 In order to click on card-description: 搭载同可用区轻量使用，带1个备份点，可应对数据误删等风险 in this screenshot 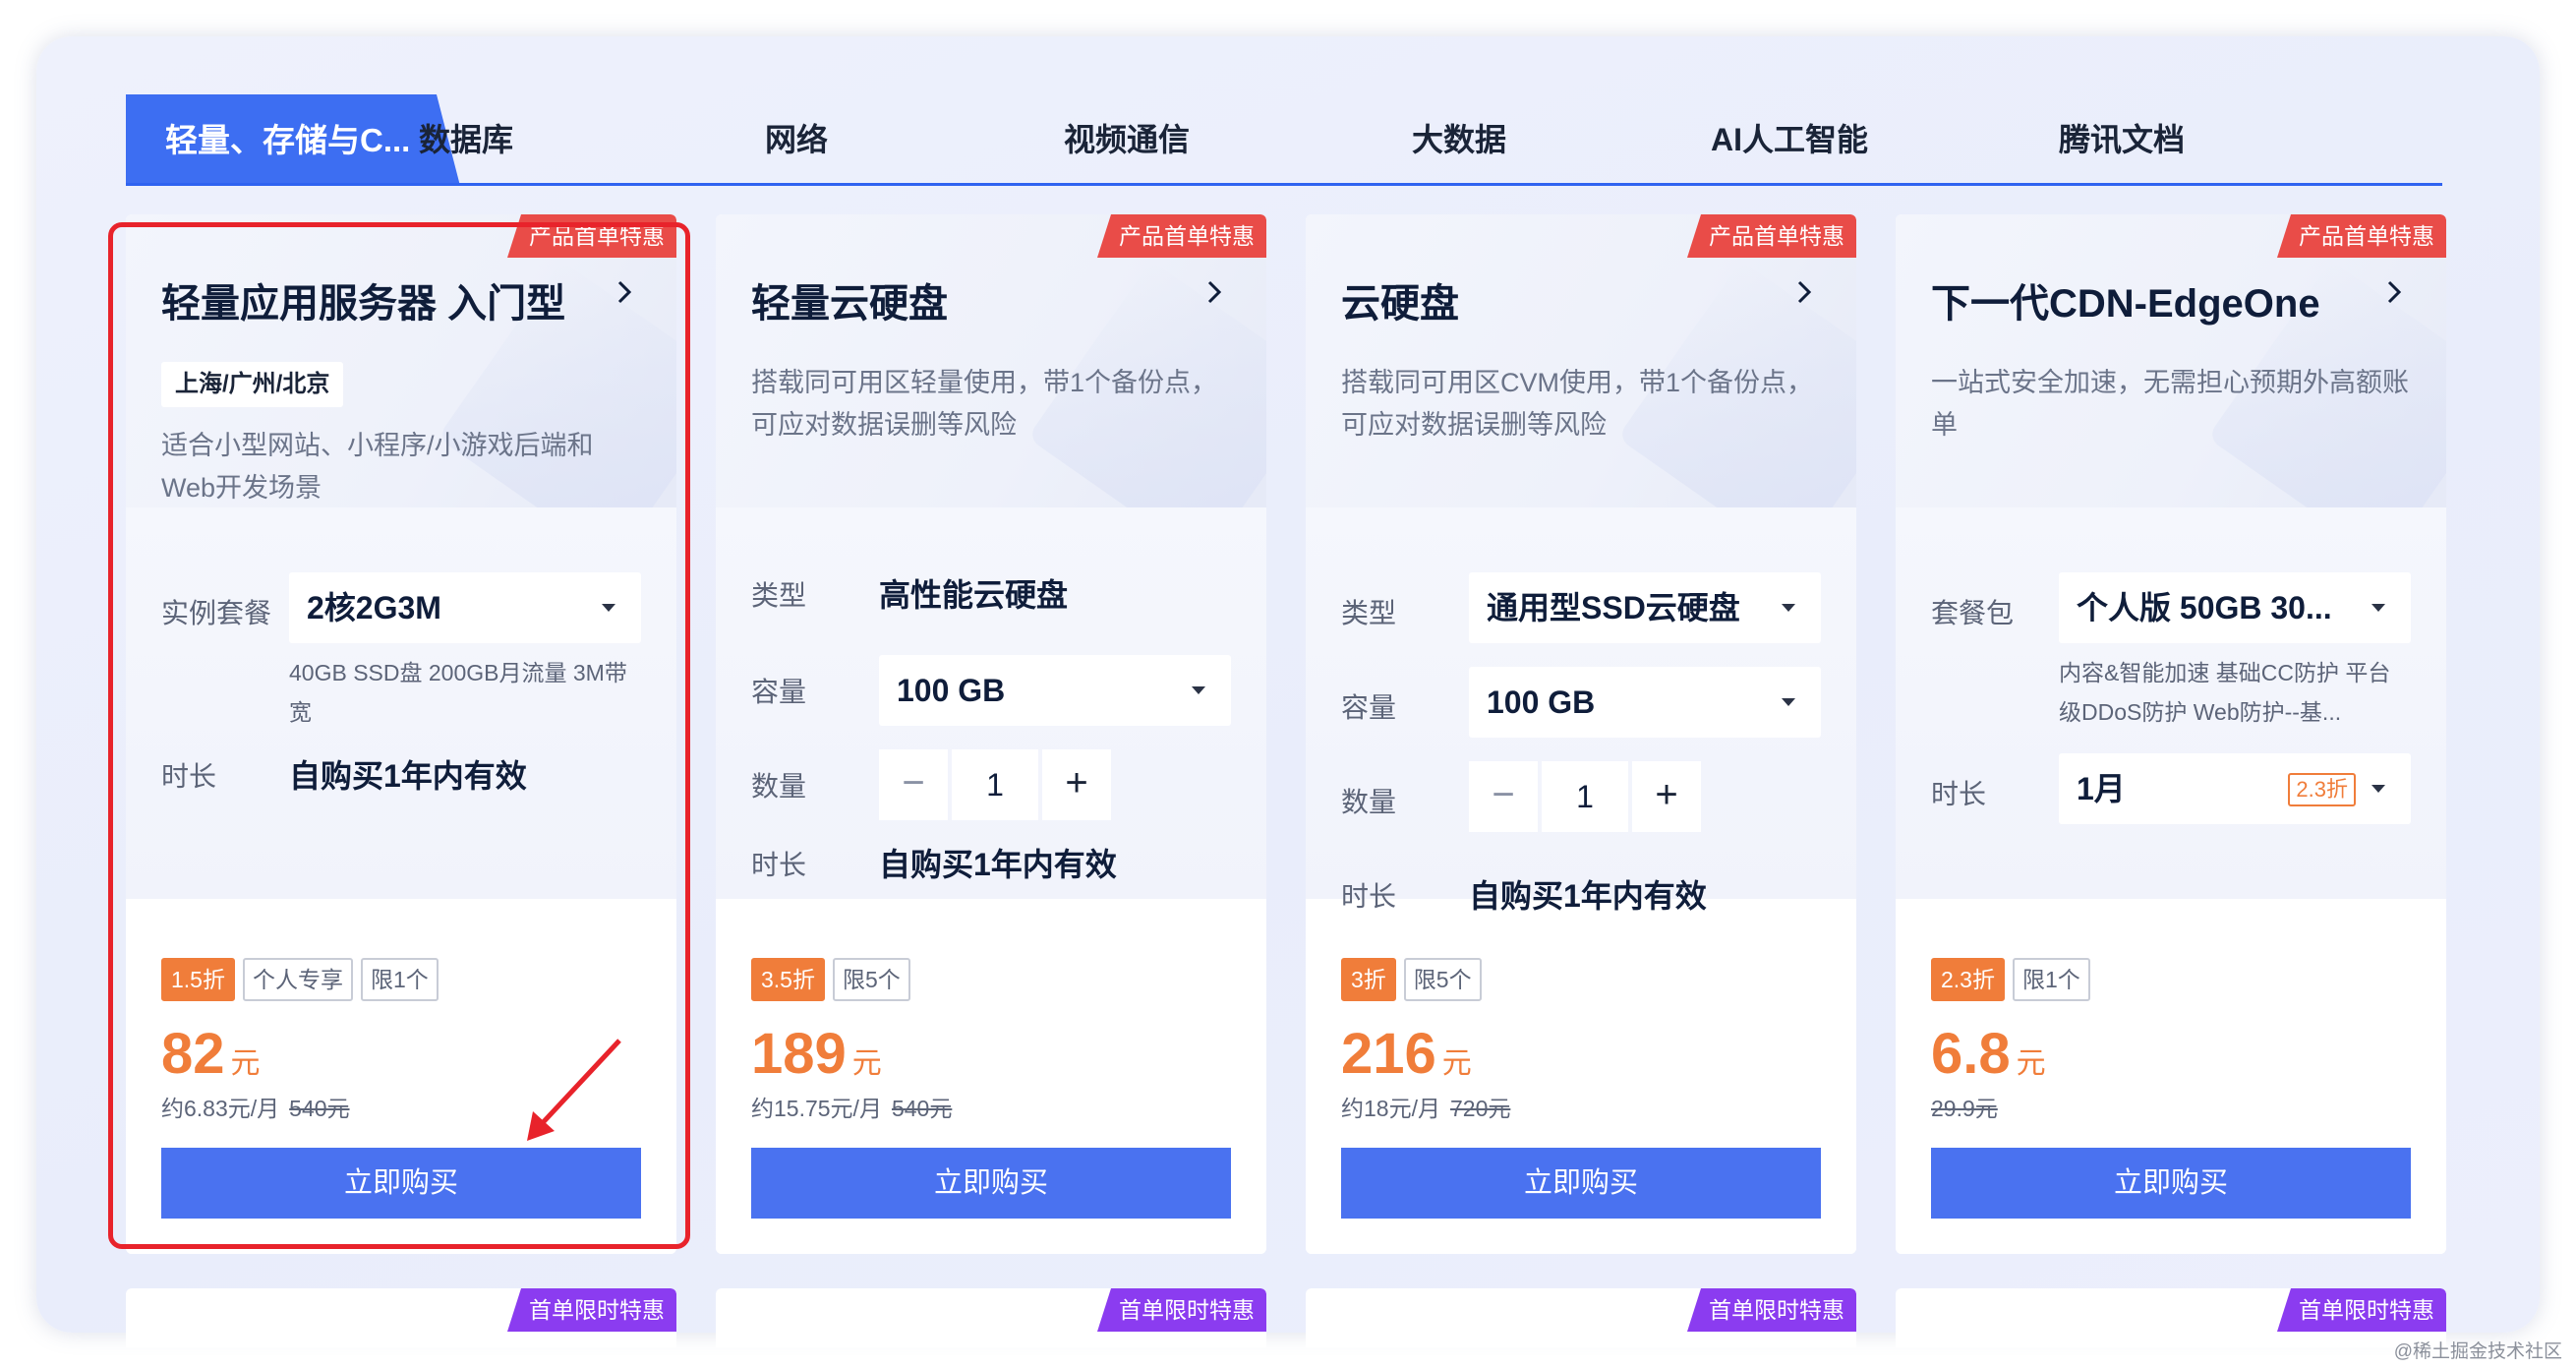, I will do `click(984, 404)`.